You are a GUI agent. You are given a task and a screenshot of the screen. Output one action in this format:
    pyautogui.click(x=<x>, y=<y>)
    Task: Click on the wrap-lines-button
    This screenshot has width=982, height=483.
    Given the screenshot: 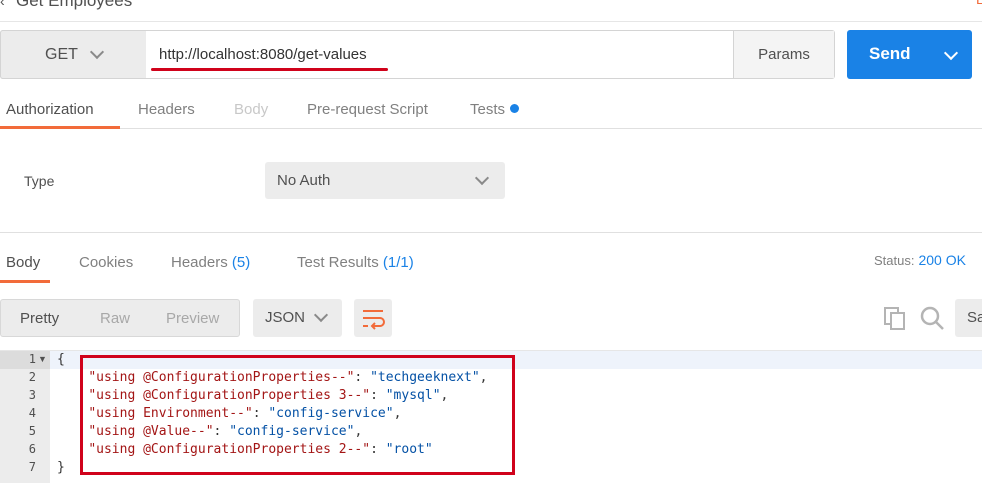 What is the action you would take?
    pyautogui.click(x=373, y=318)
    